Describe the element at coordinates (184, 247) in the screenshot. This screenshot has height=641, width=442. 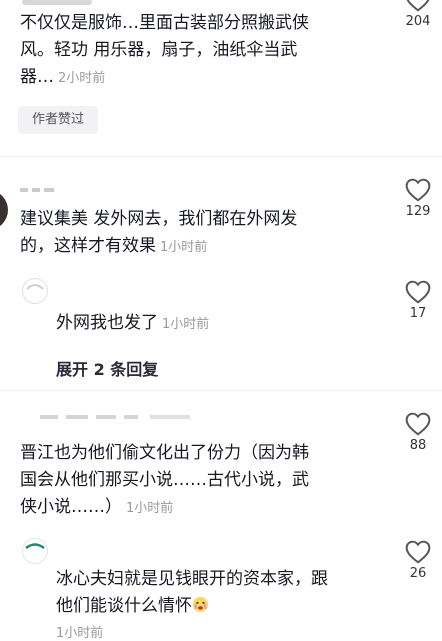
I see `comment-2-time: 1小时前` at that location.